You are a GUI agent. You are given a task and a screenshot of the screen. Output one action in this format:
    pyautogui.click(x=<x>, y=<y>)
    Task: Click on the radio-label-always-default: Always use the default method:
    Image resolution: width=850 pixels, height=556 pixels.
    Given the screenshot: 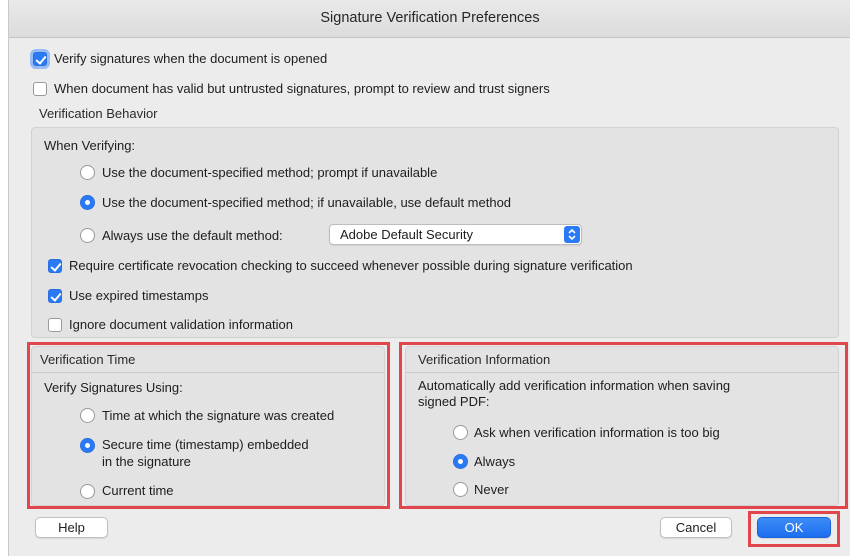 What is the action you would take?
    pyautogui.click(x=192, y=235)
    